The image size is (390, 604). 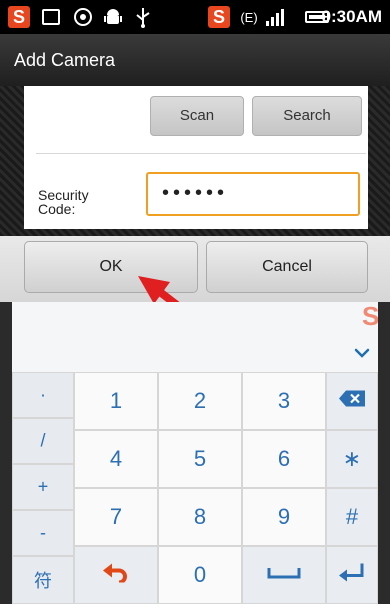 I want to click on key-3: 3, so click(x=284, y=401).